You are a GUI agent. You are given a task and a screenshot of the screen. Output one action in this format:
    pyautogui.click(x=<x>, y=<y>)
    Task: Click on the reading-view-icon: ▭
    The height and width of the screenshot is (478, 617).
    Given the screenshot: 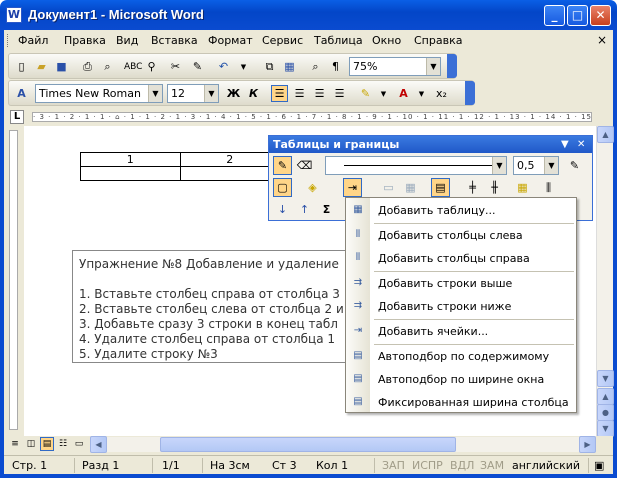 What is the action you would take?
    pyautogui.click(x=79, y=444)
    